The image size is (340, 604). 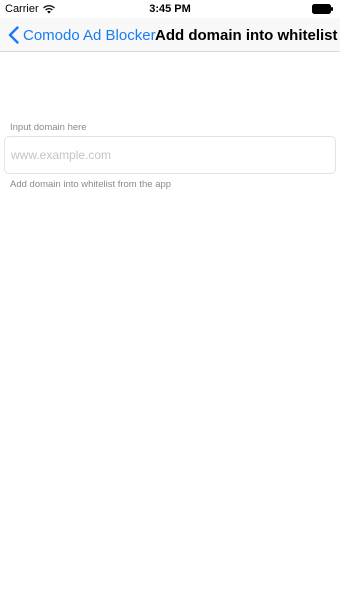 What do you see at coordinates (170, 155) in the screenshot?
I see `domain-input` at bounding box center [170, 155].